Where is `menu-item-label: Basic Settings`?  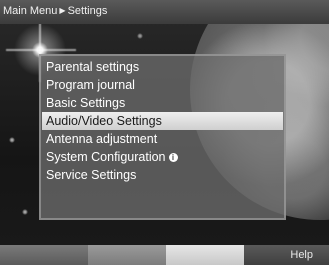 menu-item-label: Basic Settings is located at coordinates (86, 103).